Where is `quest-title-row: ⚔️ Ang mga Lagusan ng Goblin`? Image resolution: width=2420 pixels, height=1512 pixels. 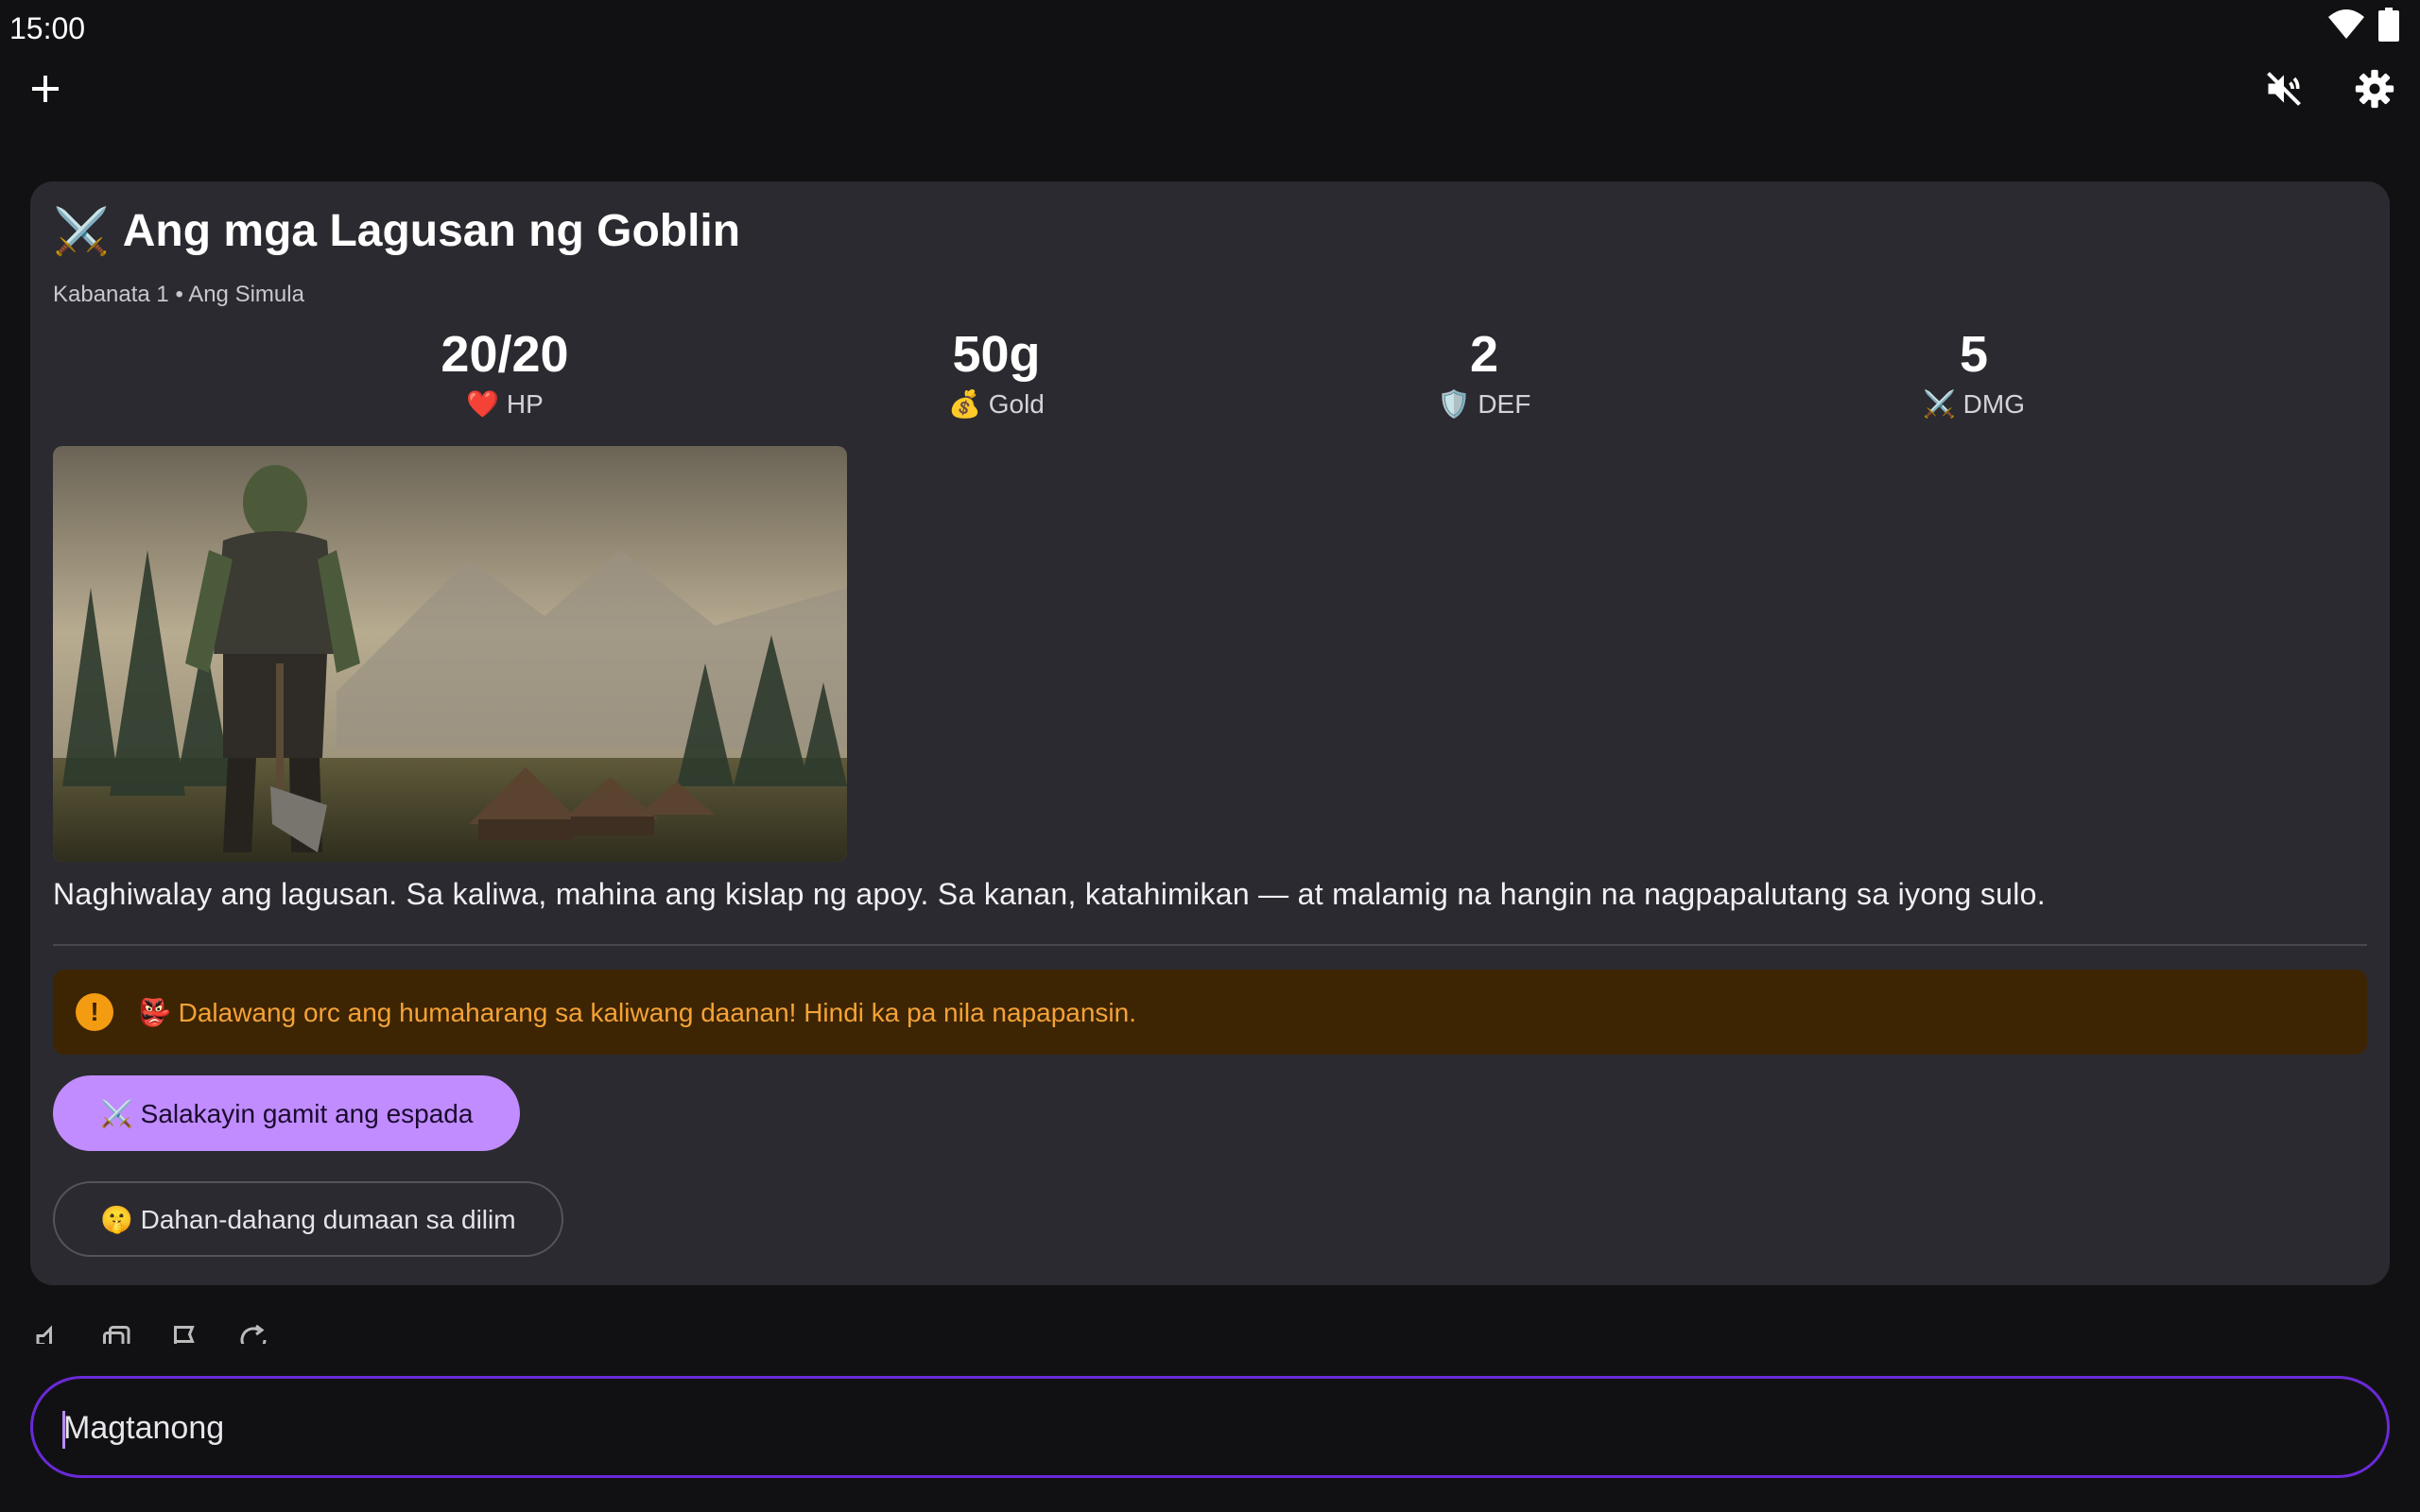 quest-title-row: ⚔️ Ang mga Lagusan ng Goblin is located at coordinates (396, 231).